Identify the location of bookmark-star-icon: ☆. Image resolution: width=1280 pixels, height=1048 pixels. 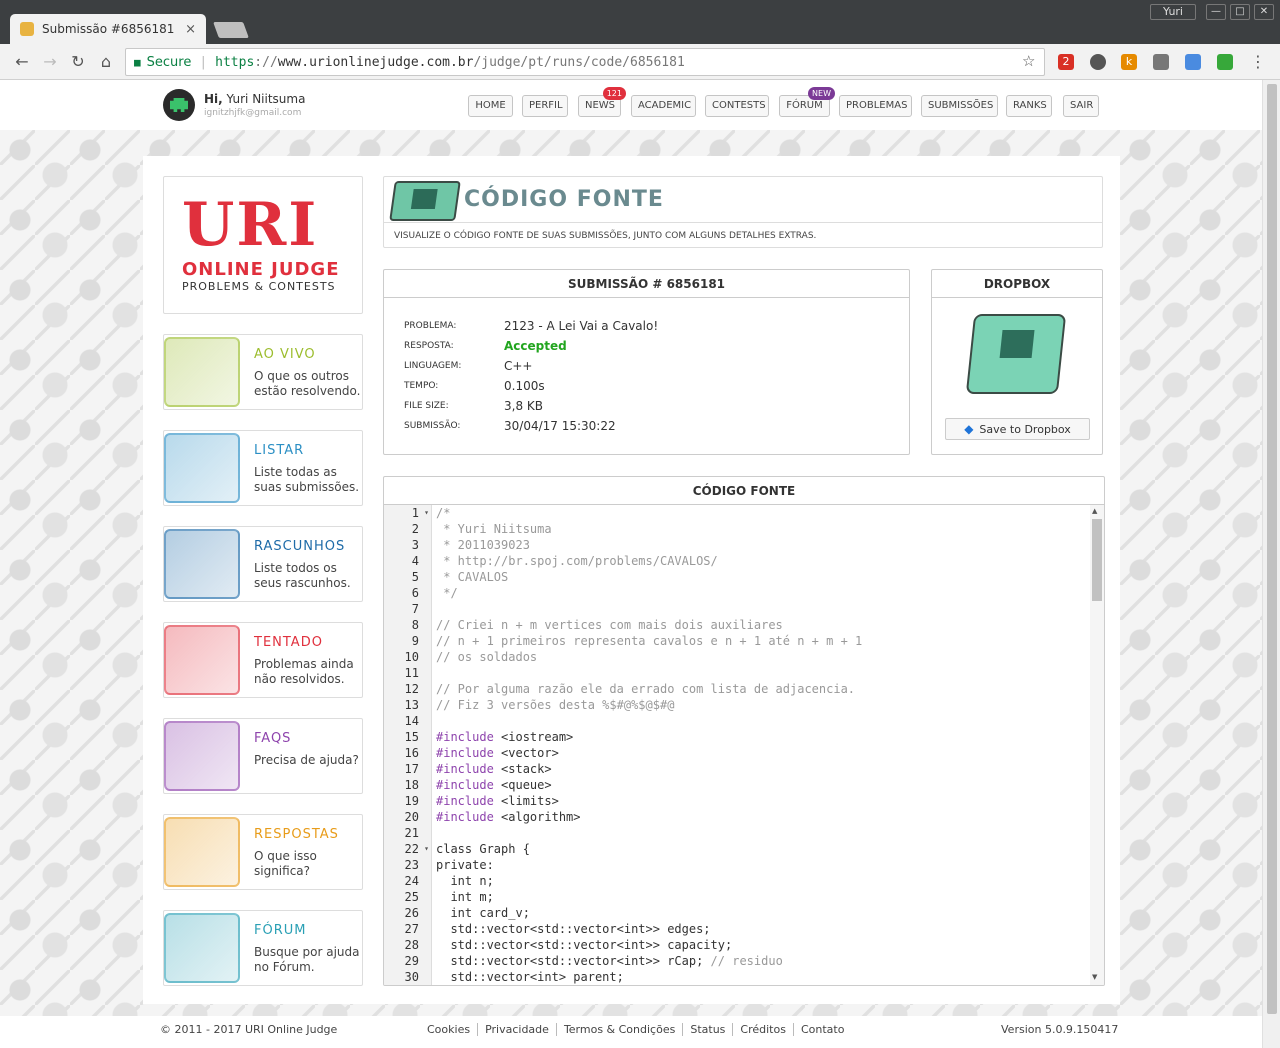
(1028, 61).